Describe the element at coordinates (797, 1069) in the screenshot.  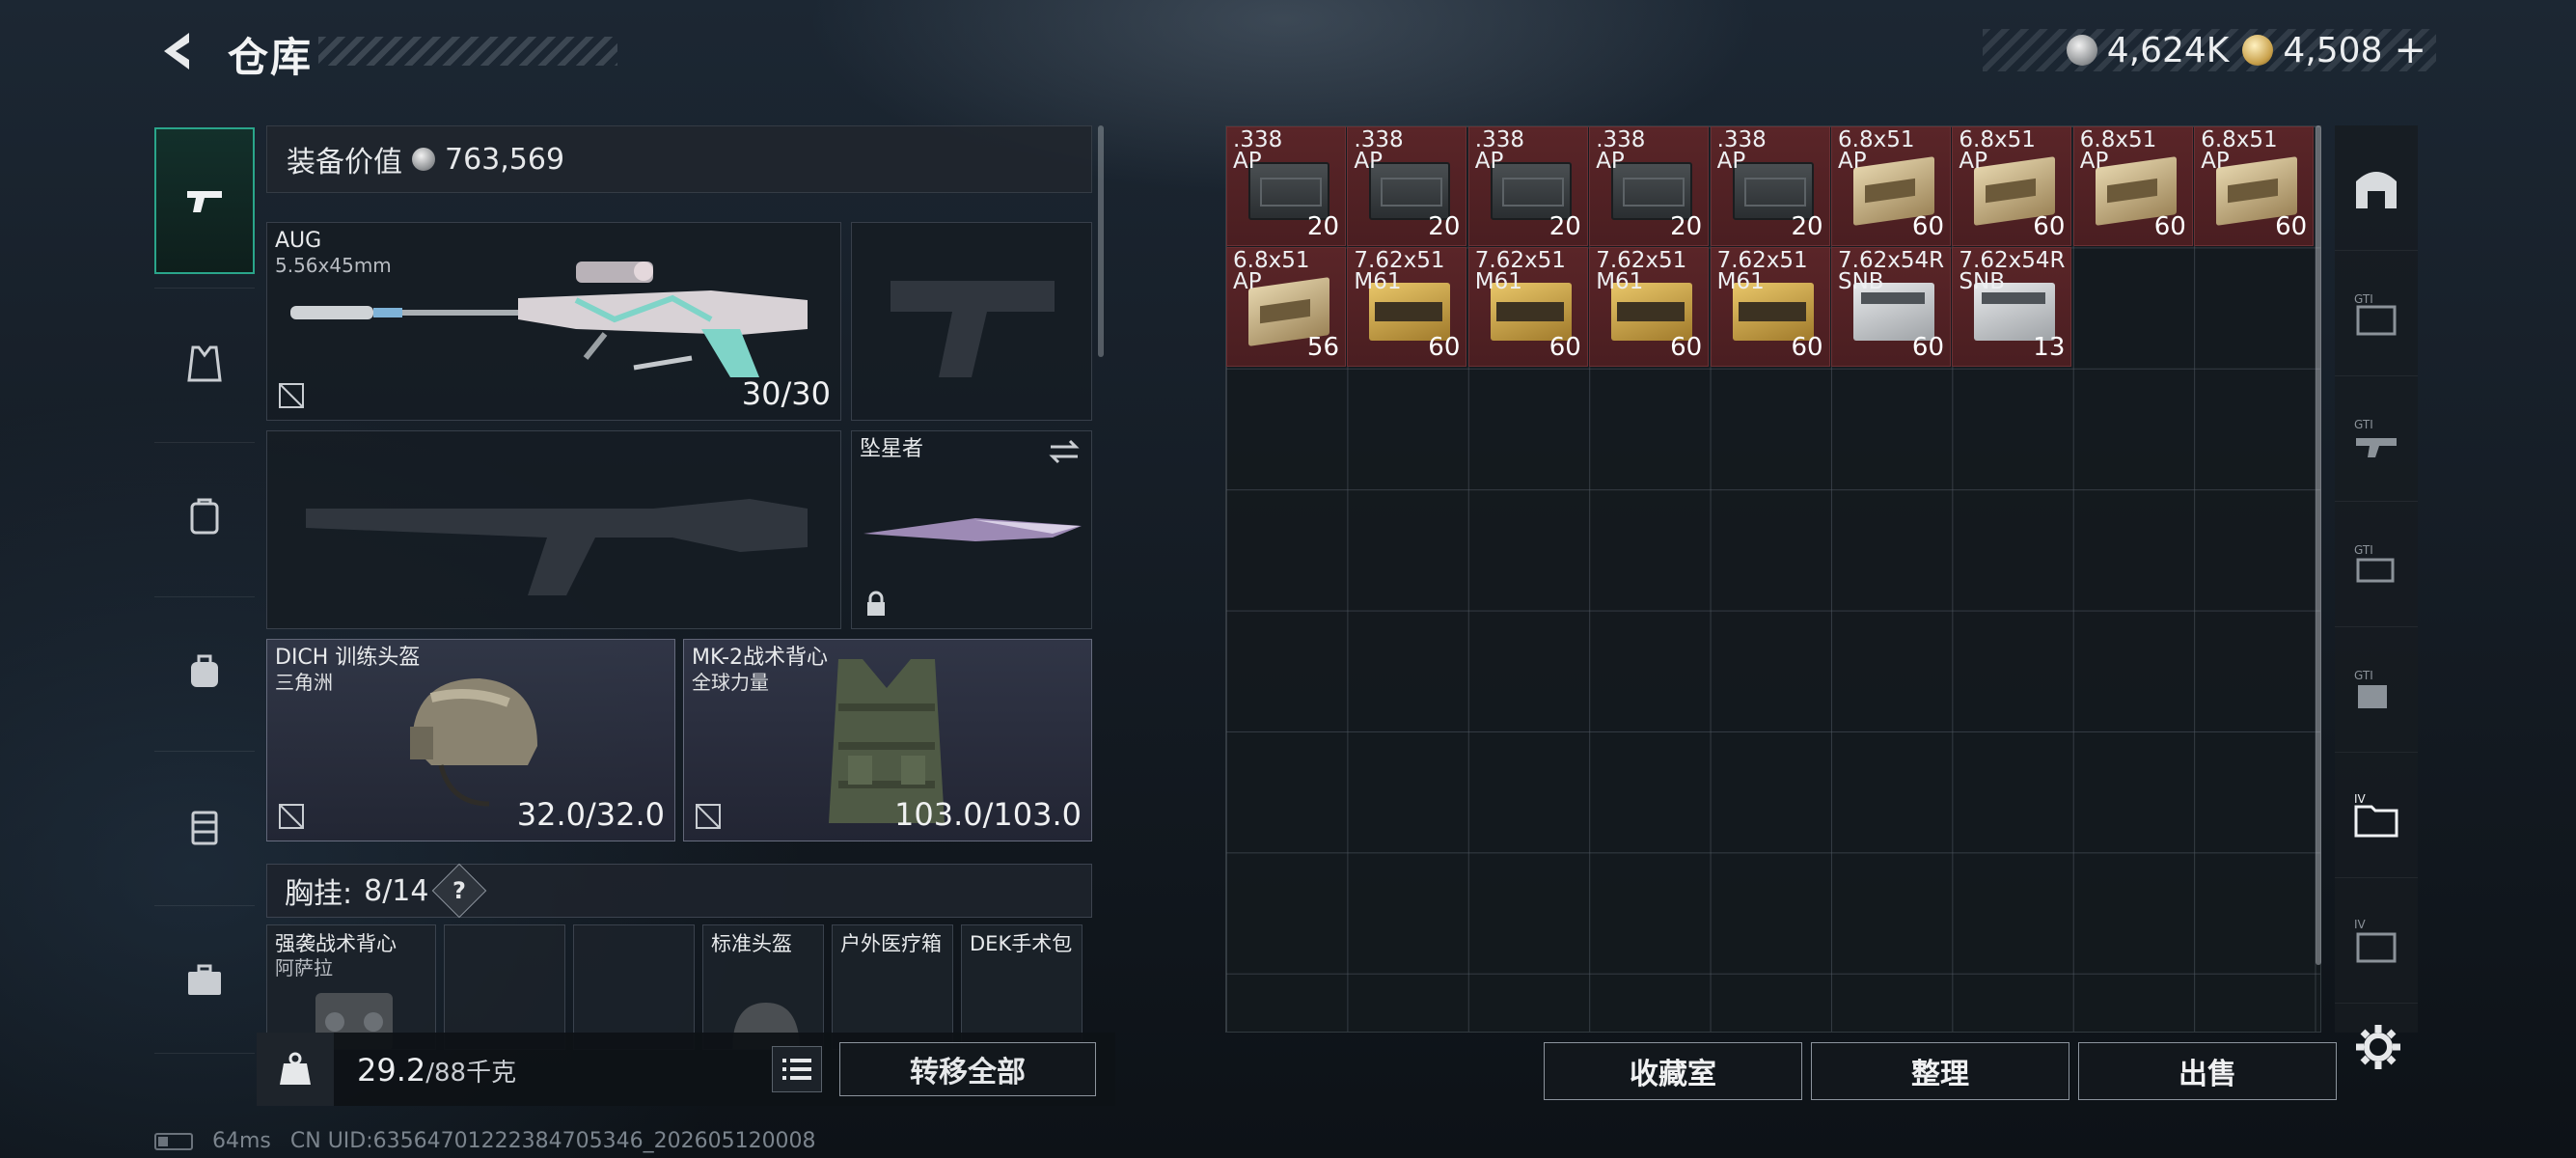
I see `list-view-button` at that location.